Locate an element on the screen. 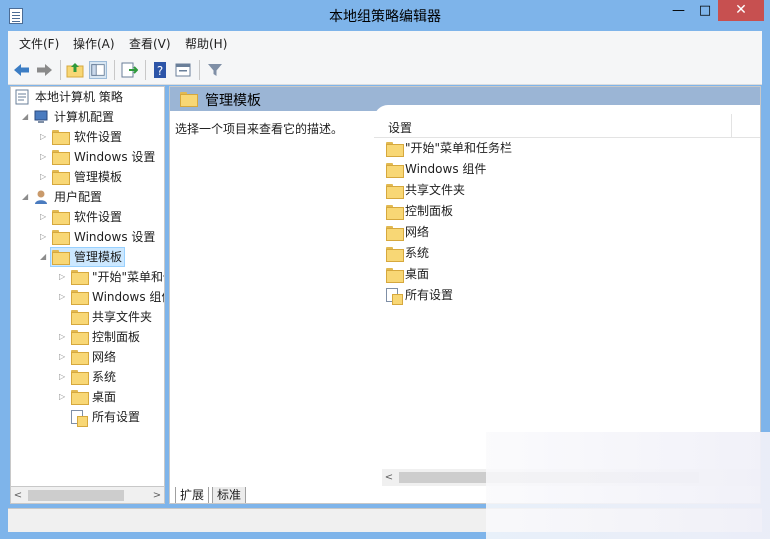 This screenshot has height=539, width=770. column-header: 设置 is located at coordinates (567, 126).